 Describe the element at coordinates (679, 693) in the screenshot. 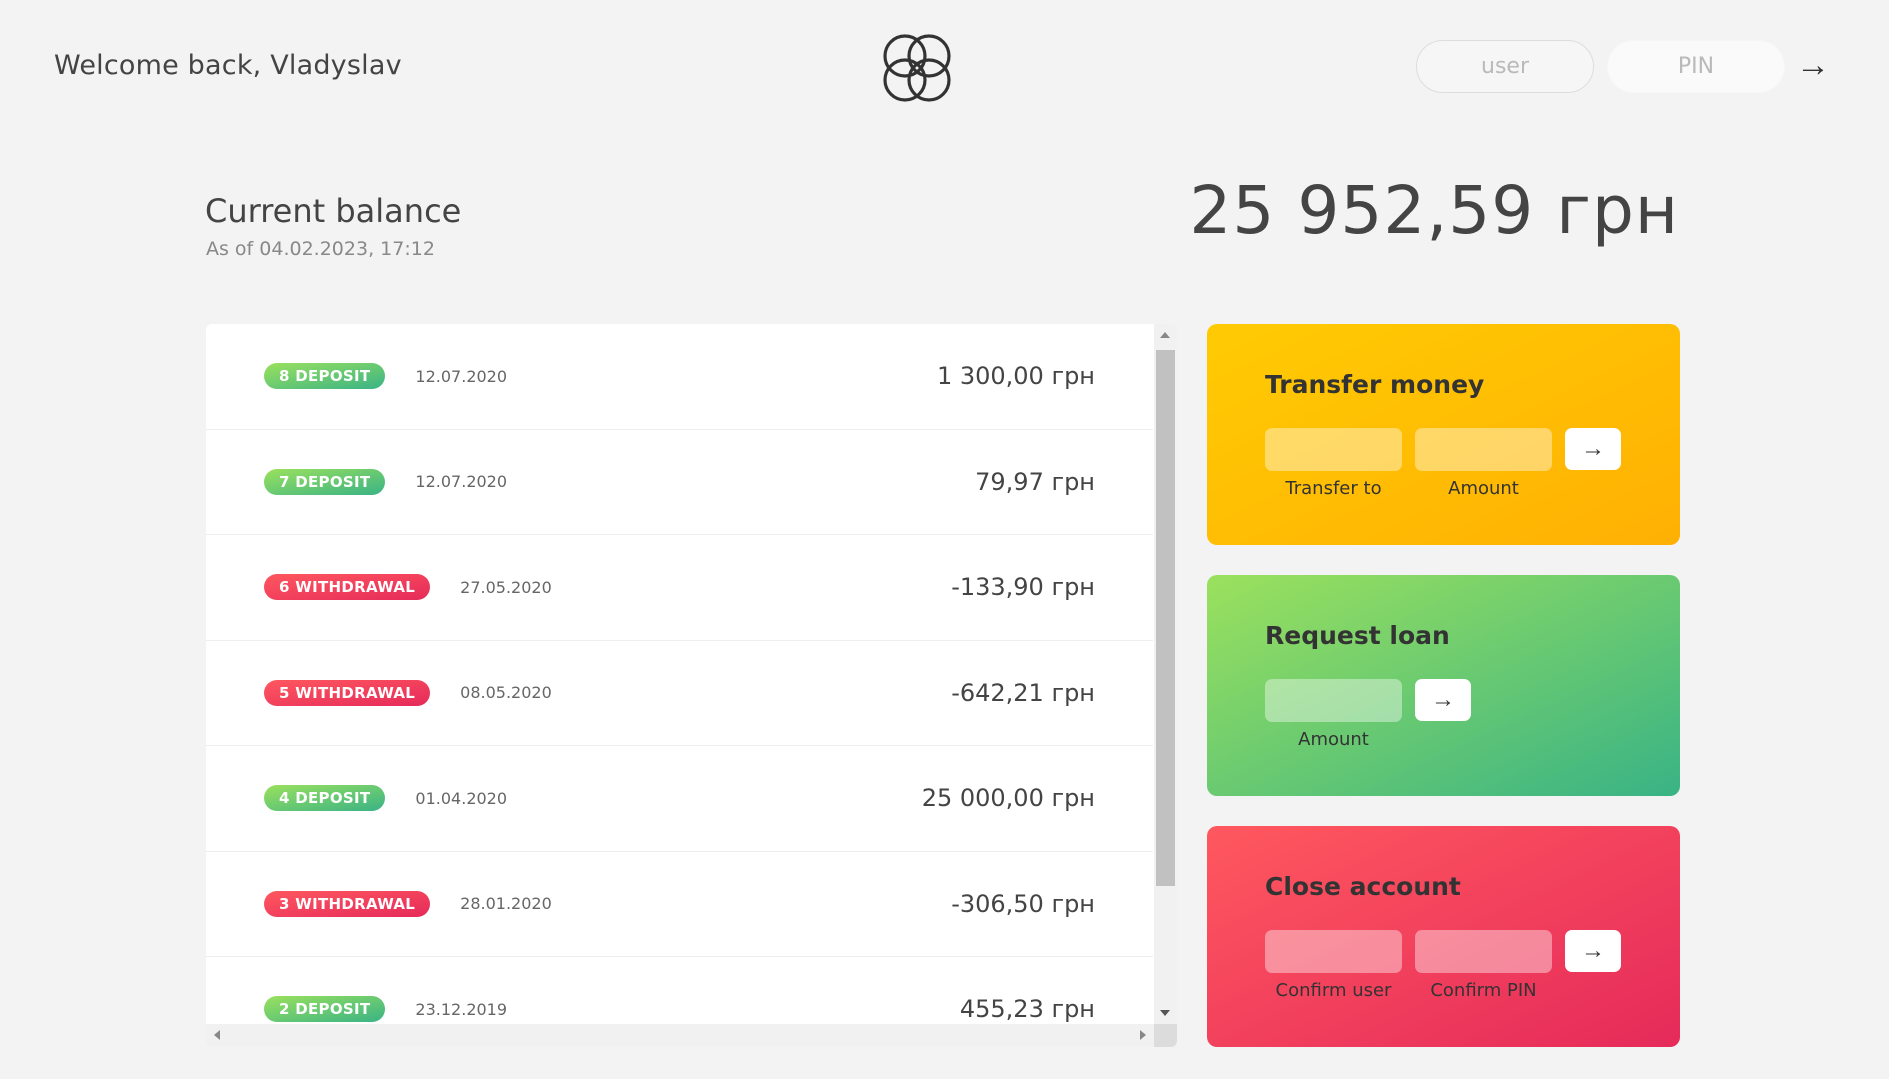

I see `movement-row: 5 WITHDRAWAL 08.05.2020 -642,21 грн` at that location.